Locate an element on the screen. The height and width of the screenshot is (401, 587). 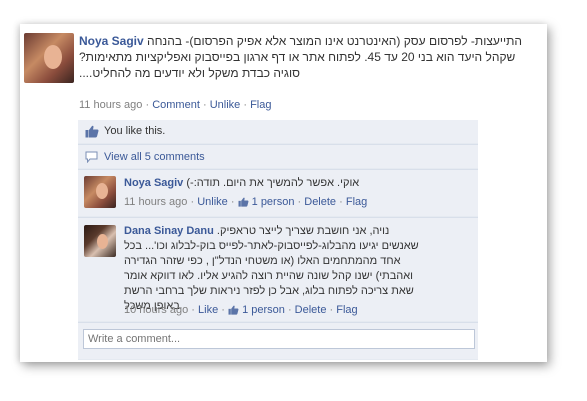
unlike-link: Unlike is located at coordinates (225, 105).